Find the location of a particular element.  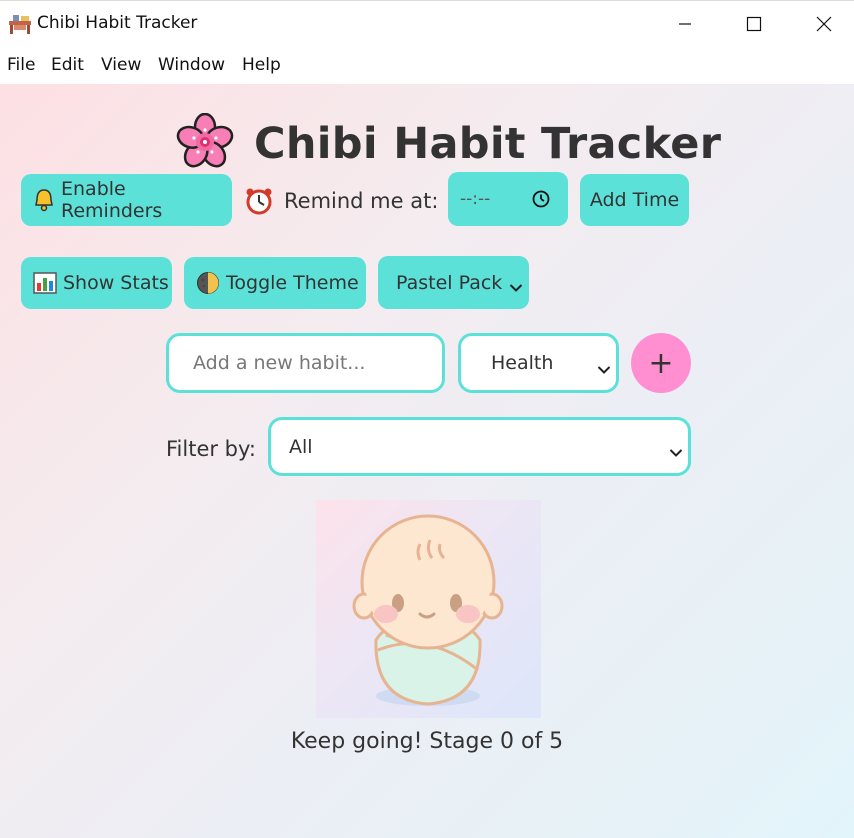

minimize-button is located at coordinates (685, 24).